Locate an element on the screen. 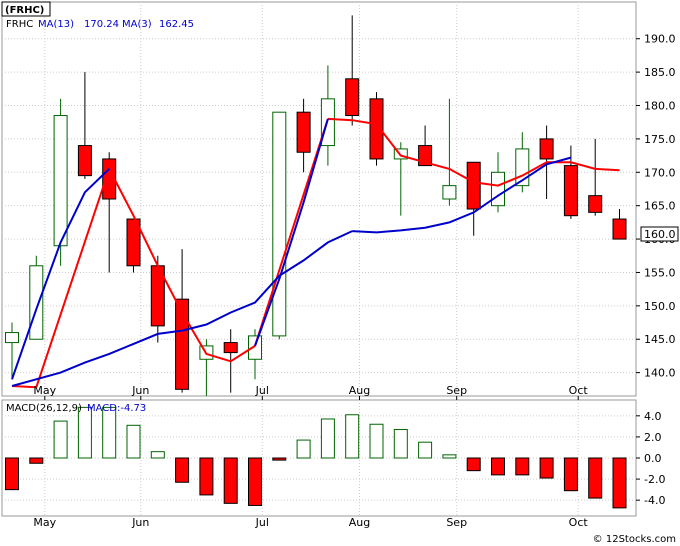  legend-ticker: FRHC is located at coordinates (19, 24).